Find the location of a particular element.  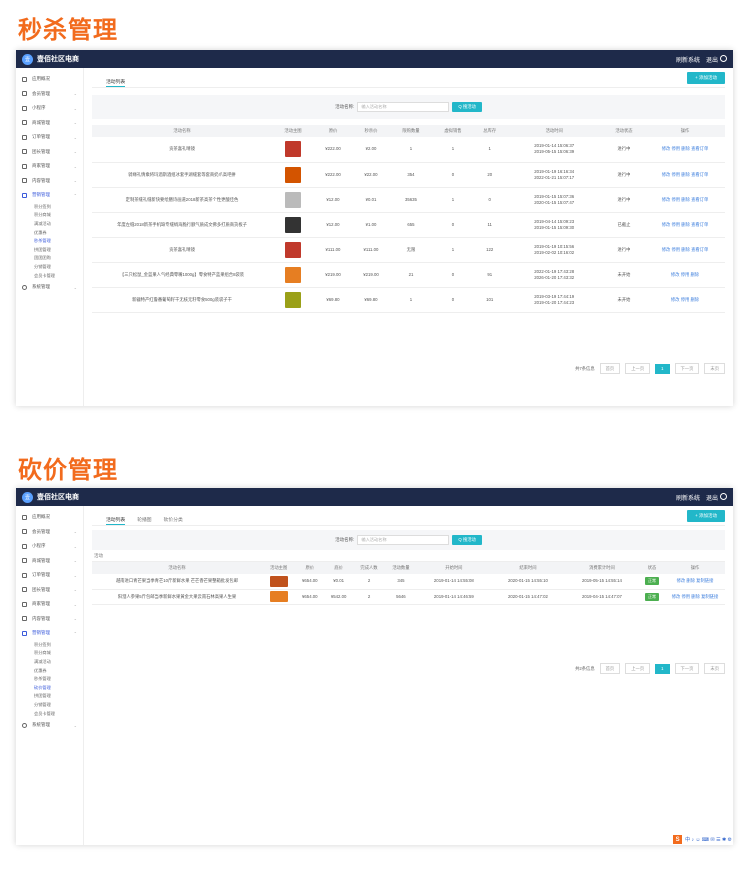

tab-carousel: 轮播图 is located at coordinates (144, 518).